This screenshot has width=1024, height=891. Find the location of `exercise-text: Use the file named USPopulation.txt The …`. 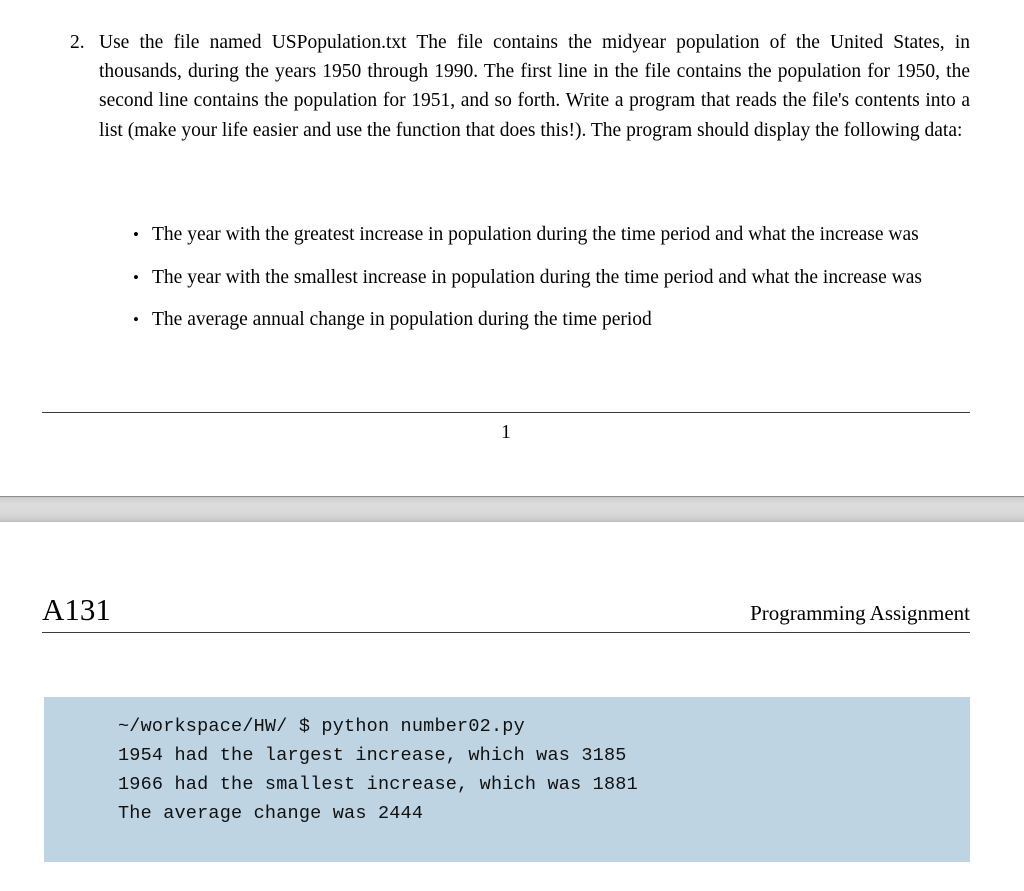

exercise-text: Use the file named USPopulation.txt The … is located at coordinates (534, 86).